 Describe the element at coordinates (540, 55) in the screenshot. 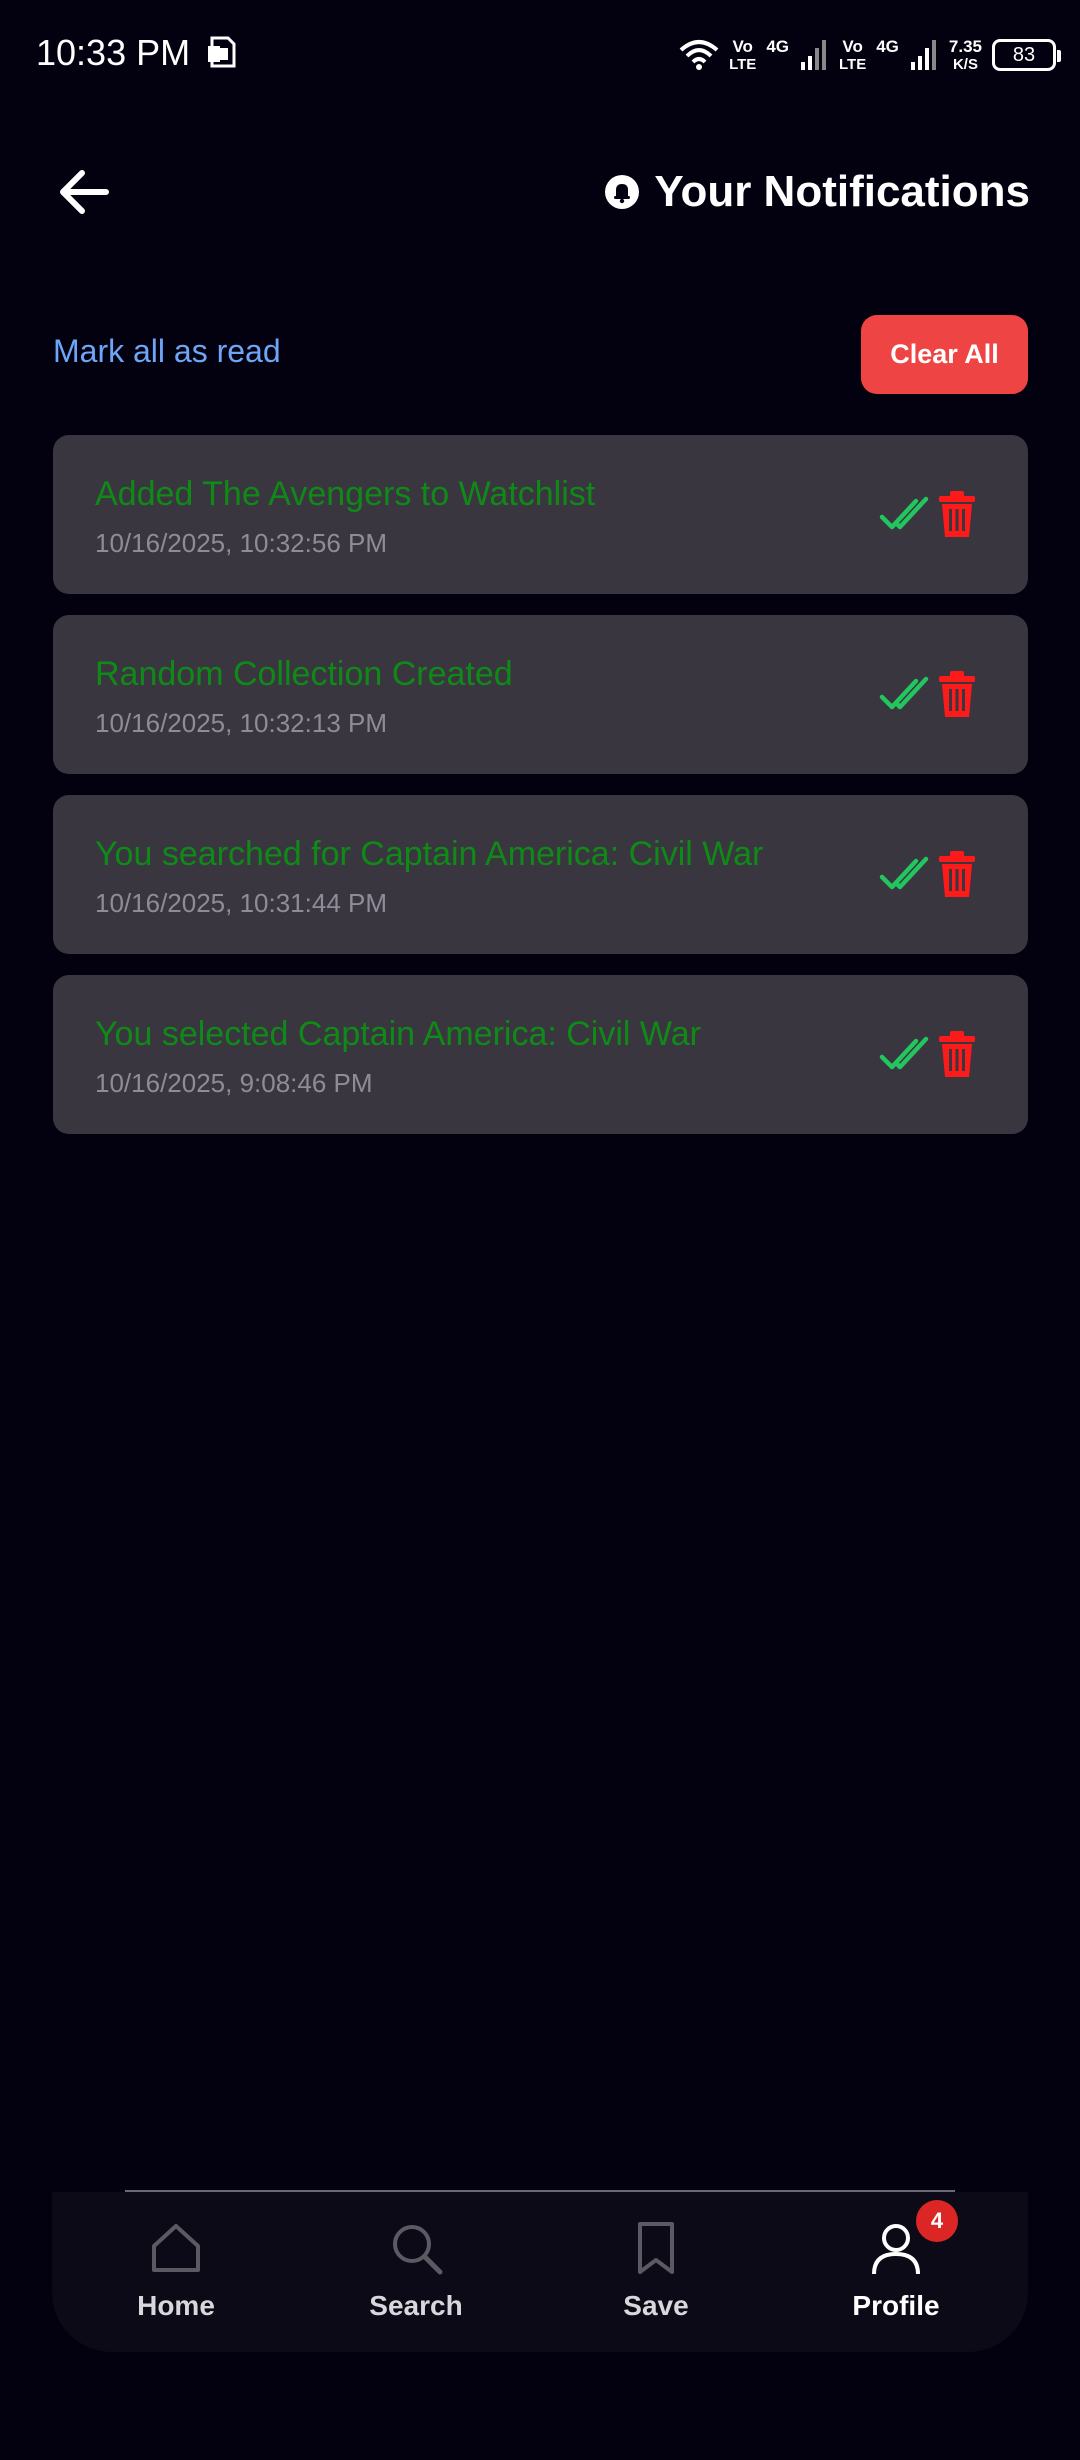

I see `status-bar: 10:33 PM Vo LTE 4G Vo LTE 4G 7.35 K/S 83` at that location.